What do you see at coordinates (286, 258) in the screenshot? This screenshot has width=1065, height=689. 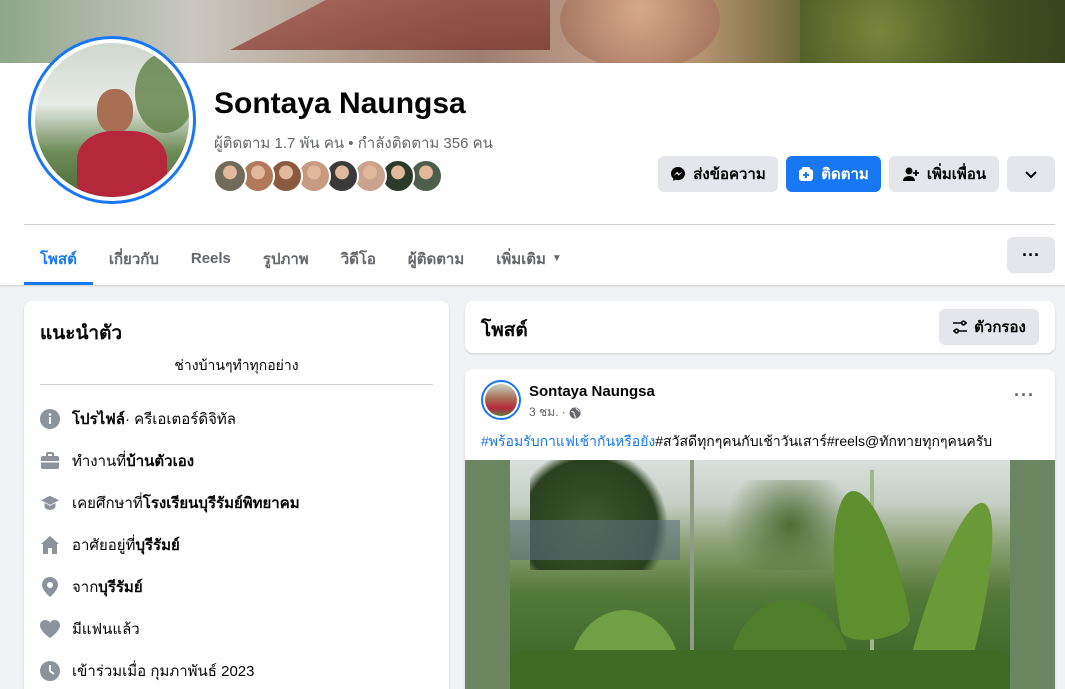 I see `tab-photos: รูปภาพ` at bounding box center [286, 258].